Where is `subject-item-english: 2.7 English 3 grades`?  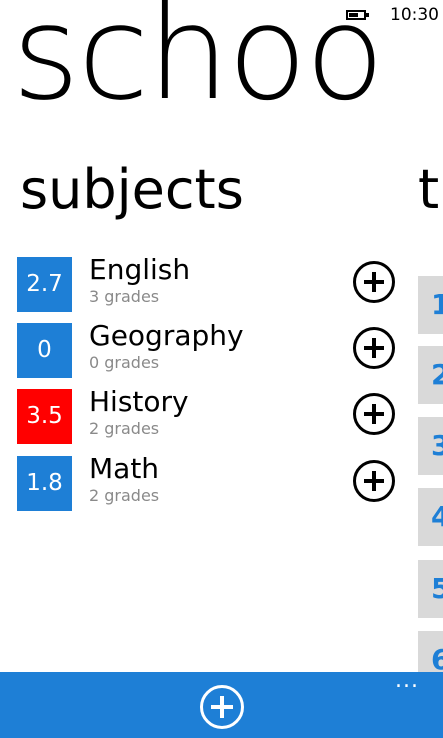 subject-item-english: 2.7 English 3 grades is located at coordinates (212, 282).